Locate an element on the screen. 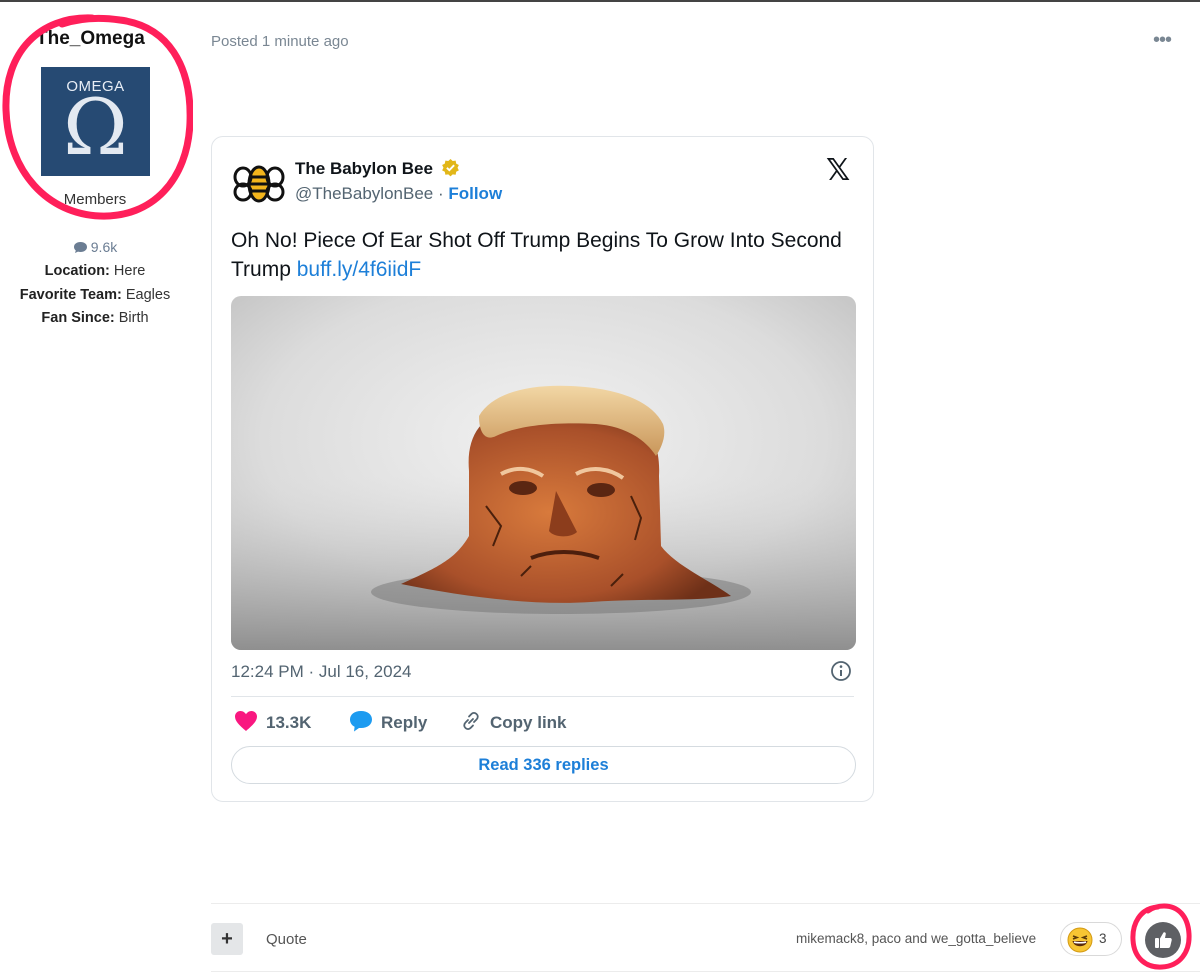 This screenshot has height=973, width=1200. field-label: Fan Since: is located at coordinates (78, 318).